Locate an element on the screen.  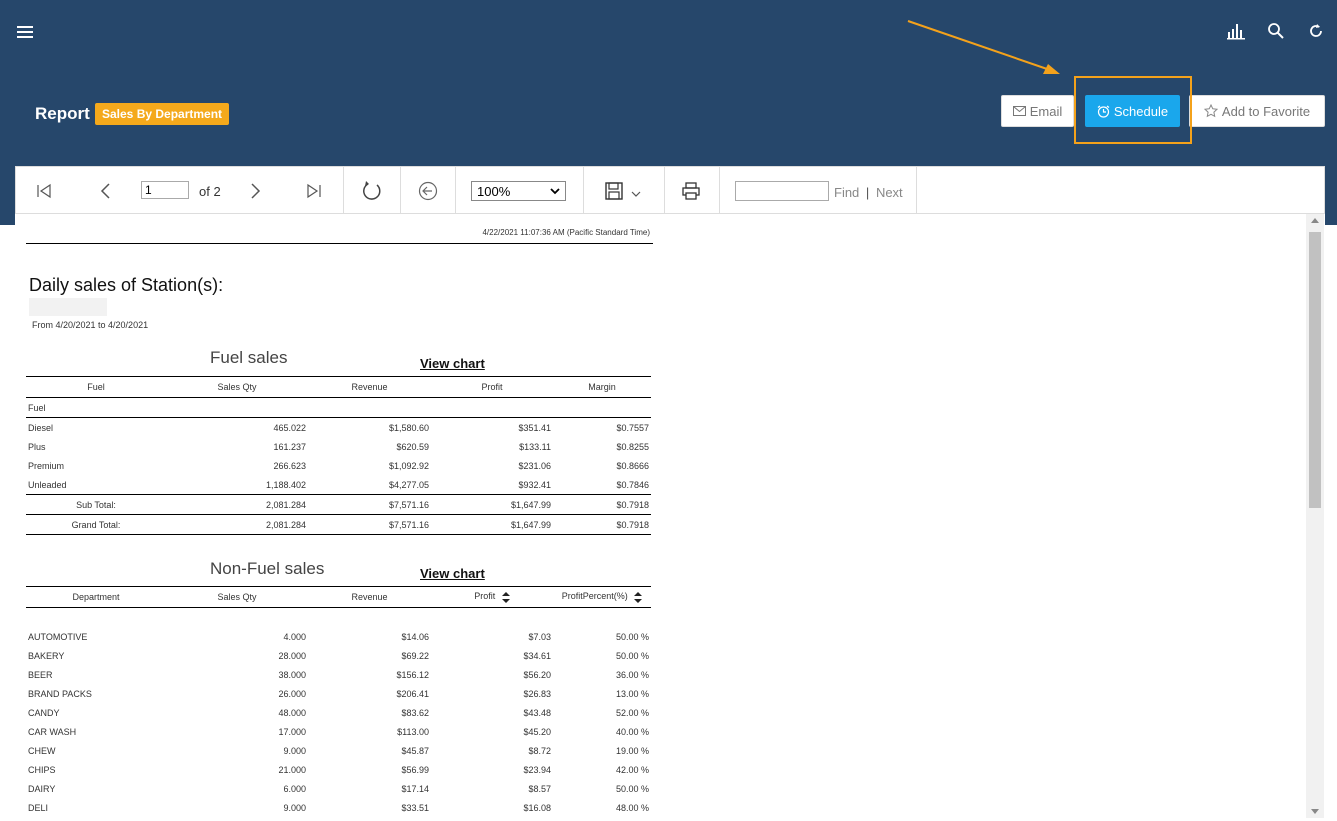
table-cell: 9.000 is located at coordinates (294, 750).